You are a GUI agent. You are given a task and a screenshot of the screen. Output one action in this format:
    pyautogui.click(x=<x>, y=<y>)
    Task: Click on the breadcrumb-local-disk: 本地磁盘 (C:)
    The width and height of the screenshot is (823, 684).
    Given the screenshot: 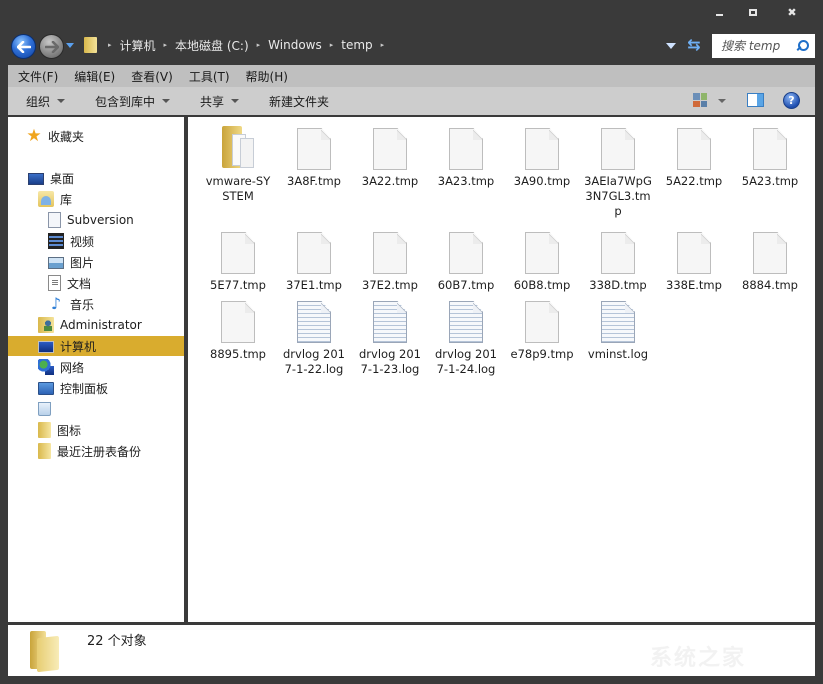 What is the action you would take?
    pyautogui.click(x=212, y=45)
    